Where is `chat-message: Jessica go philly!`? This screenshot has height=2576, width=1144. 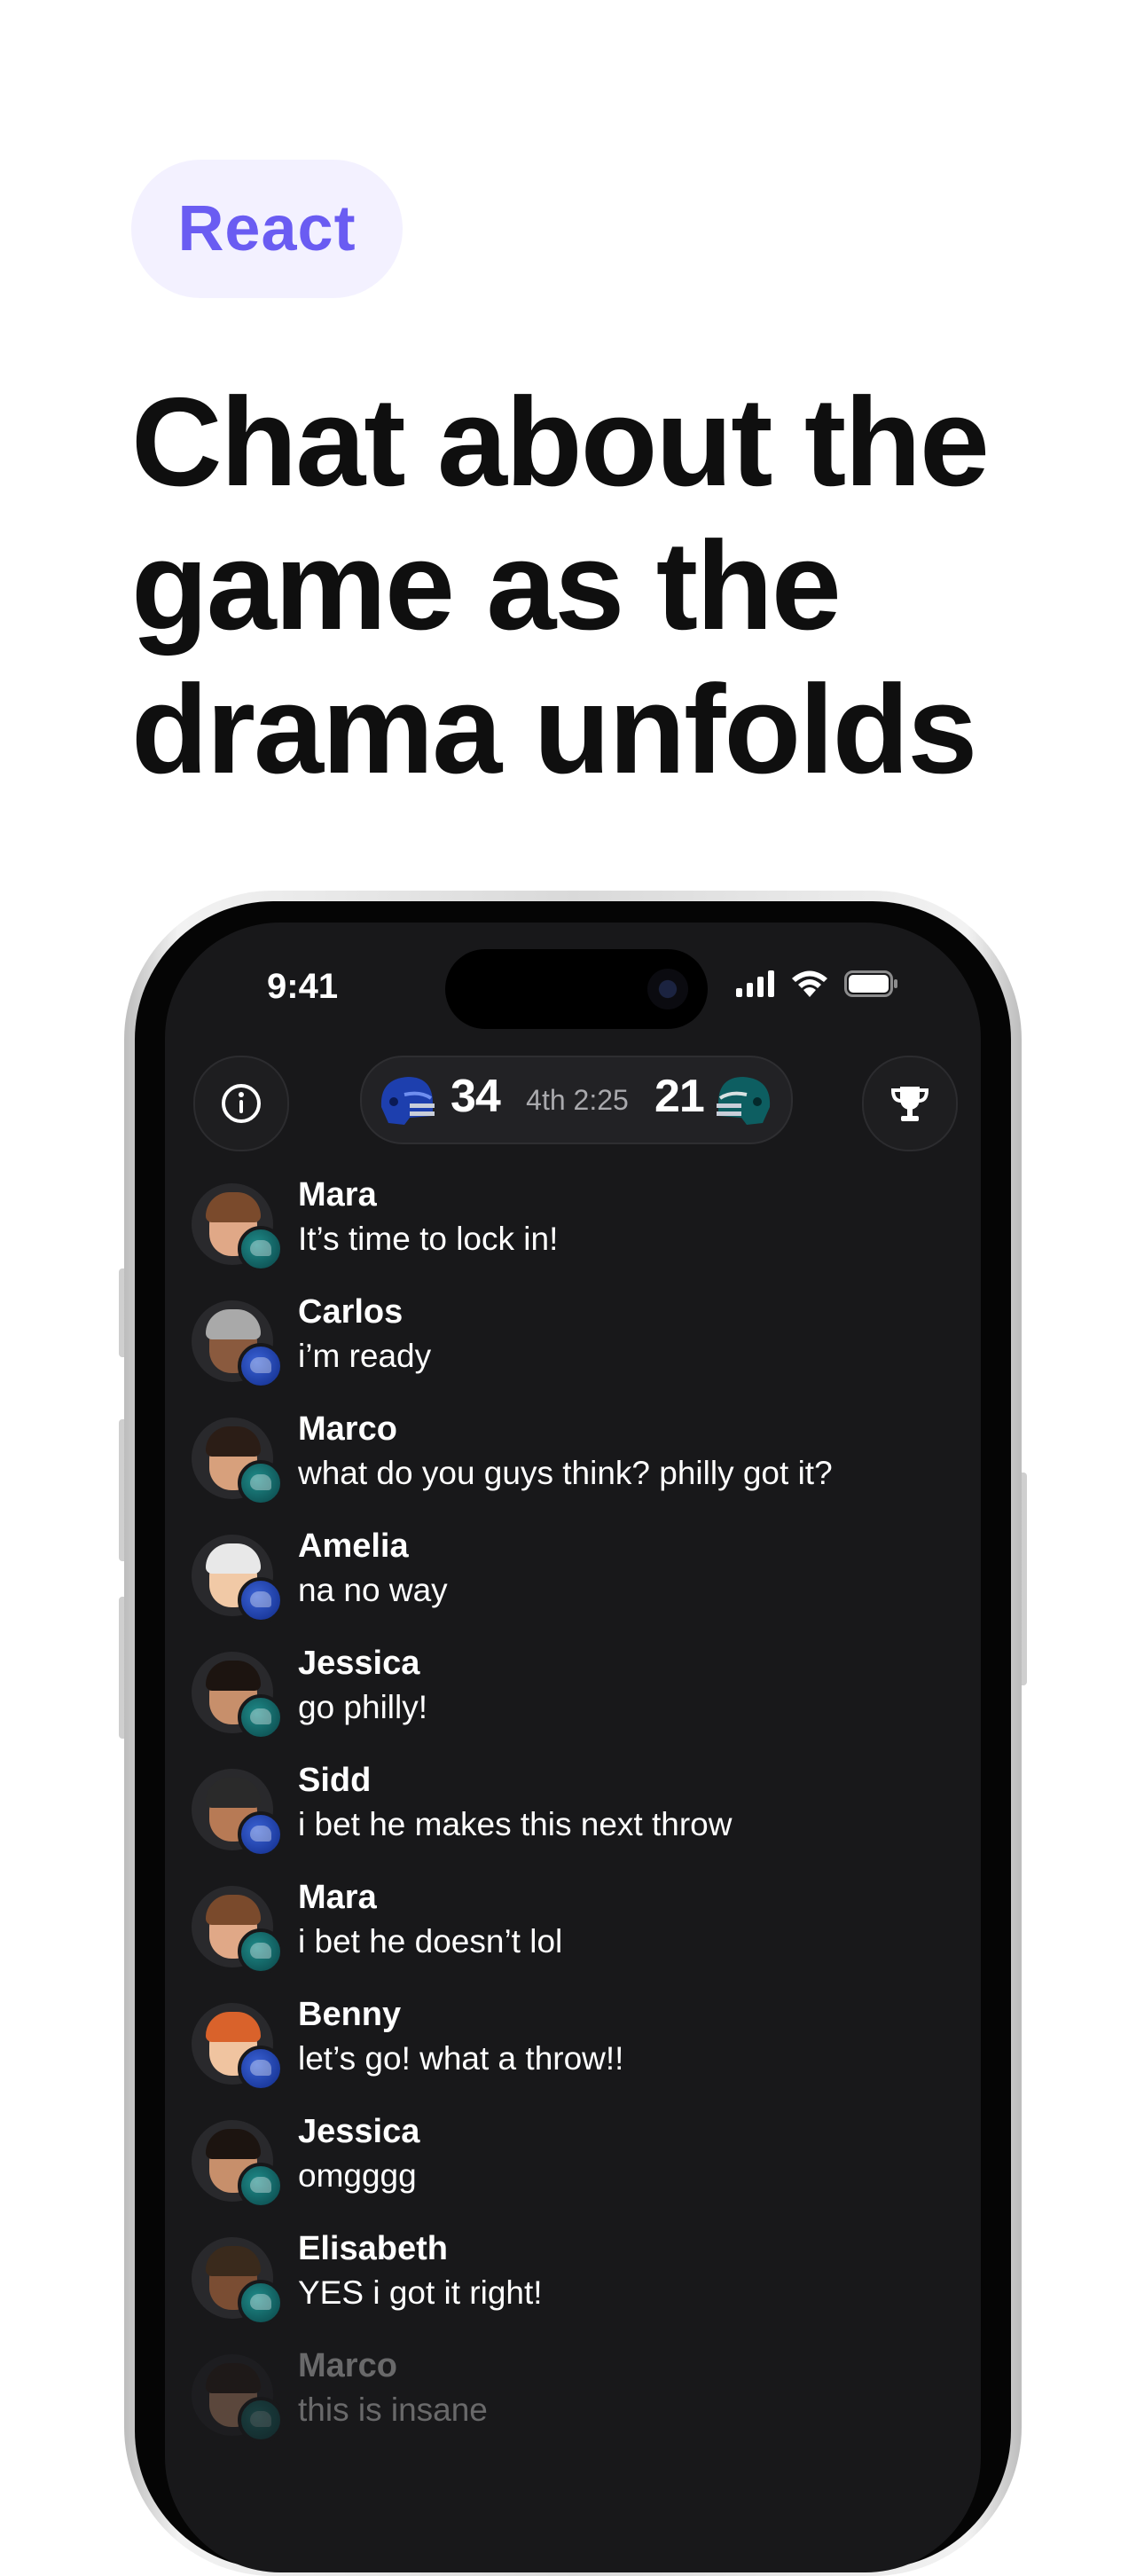
chat-message: Jessica go philly! is located at coordinates (573, 1702).